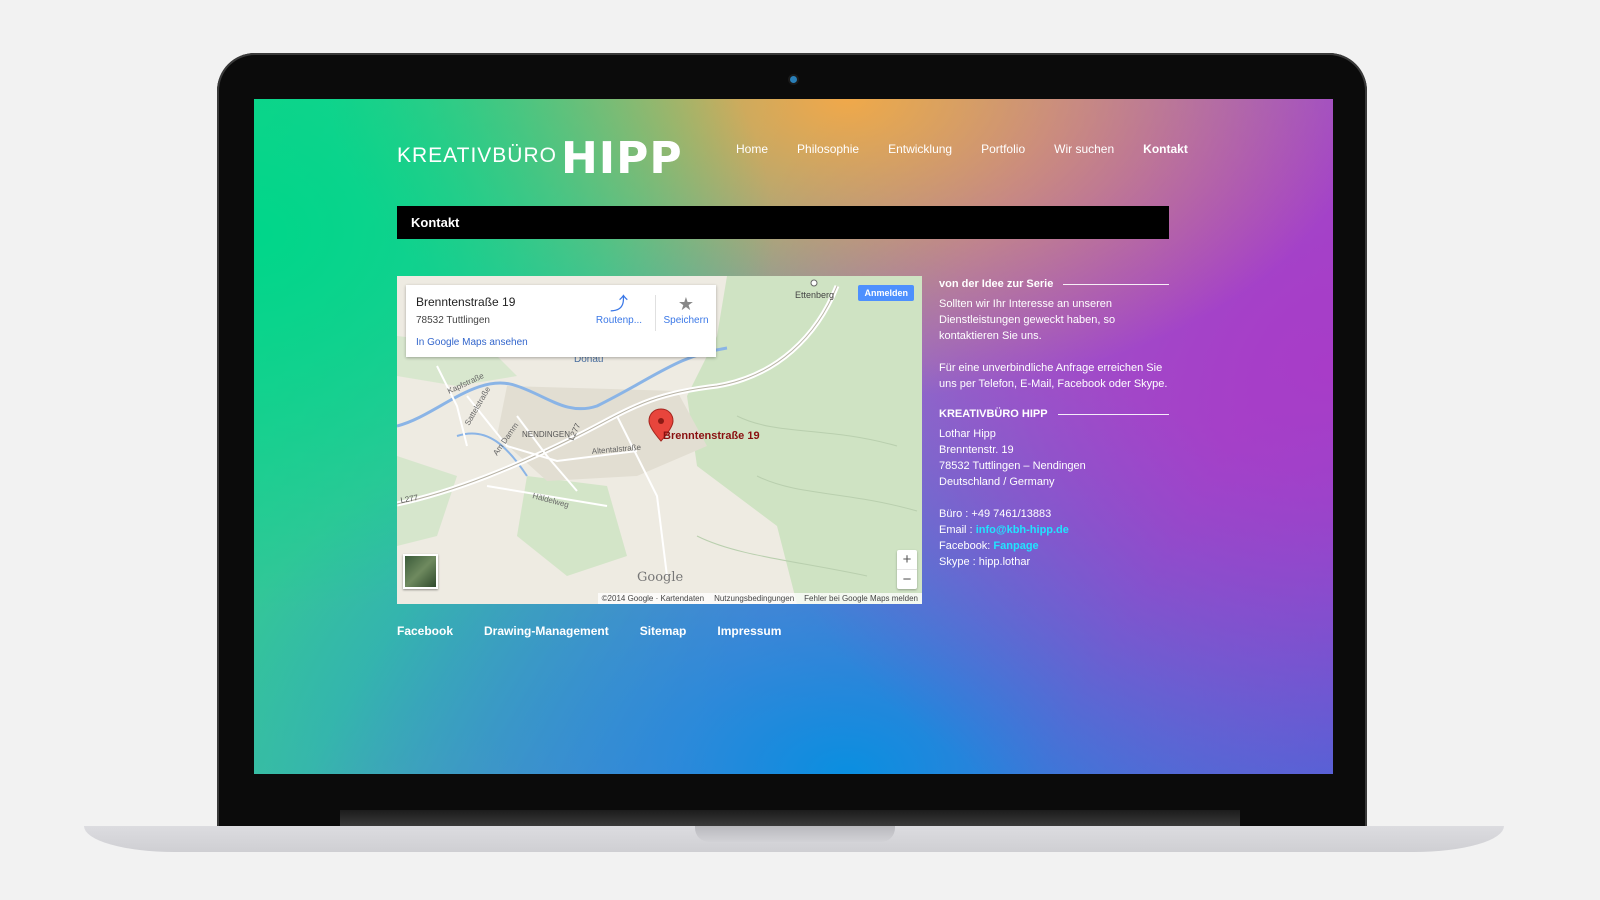 The width and height of the screenshot is (1600, 900). What do you see at coordinates (783, 222) in the screenshot?
I see `page-title: Kontakt` at bounding box center [783, 222].